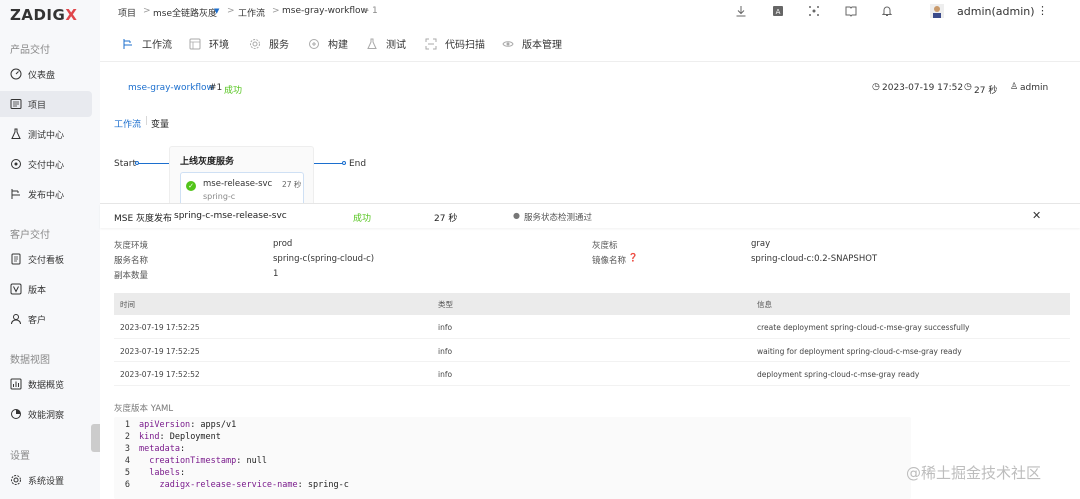 This screenshot has height=499, width=1080. I want to click on sidebar-item-version: 版本, so click(46, 289).